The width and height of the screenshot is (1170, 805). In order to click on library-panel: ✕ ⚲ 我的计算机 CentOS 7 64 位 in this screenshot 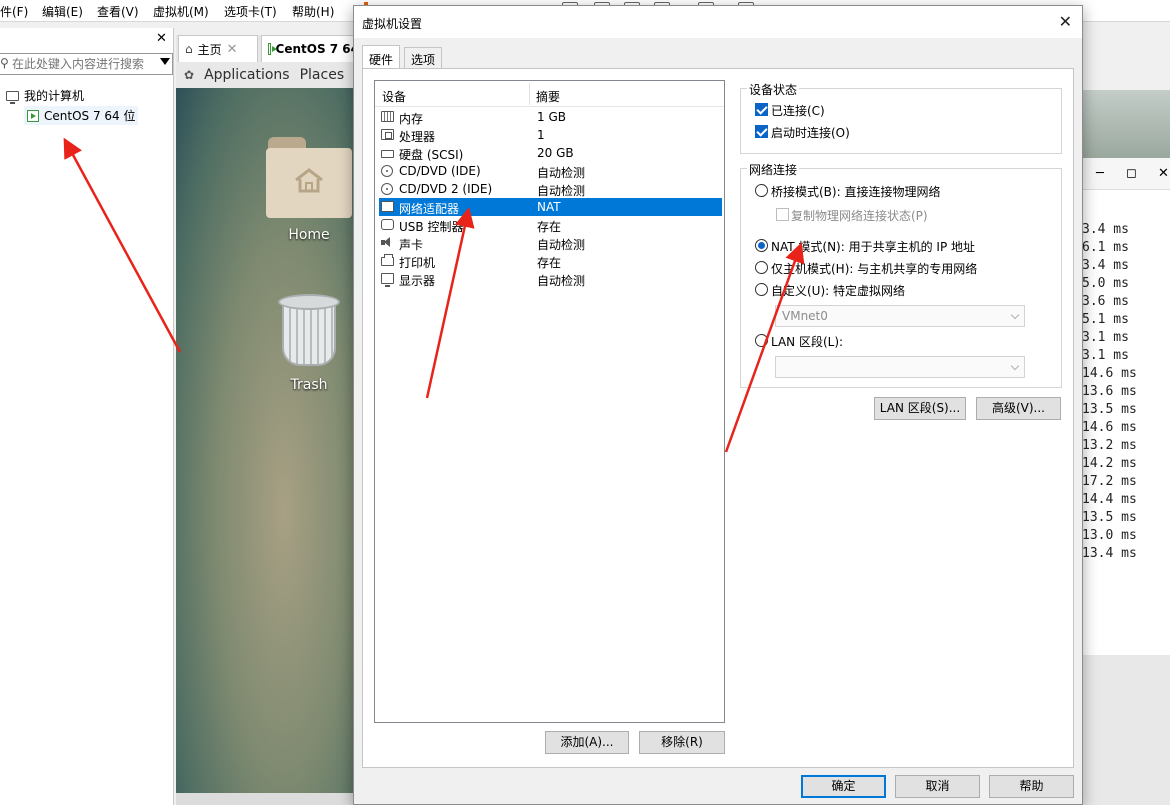, I will do `click(87, 416)`.